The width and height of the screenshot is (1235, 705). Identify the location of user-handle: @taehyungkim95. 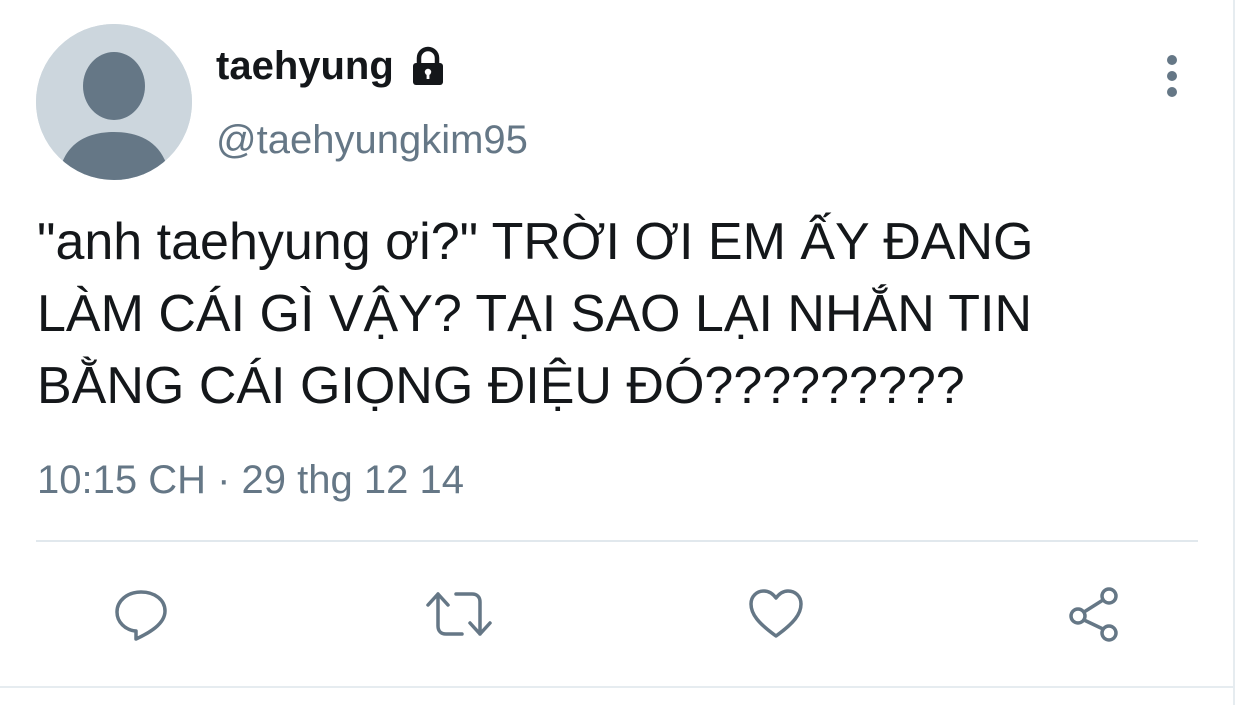
(372, 140).